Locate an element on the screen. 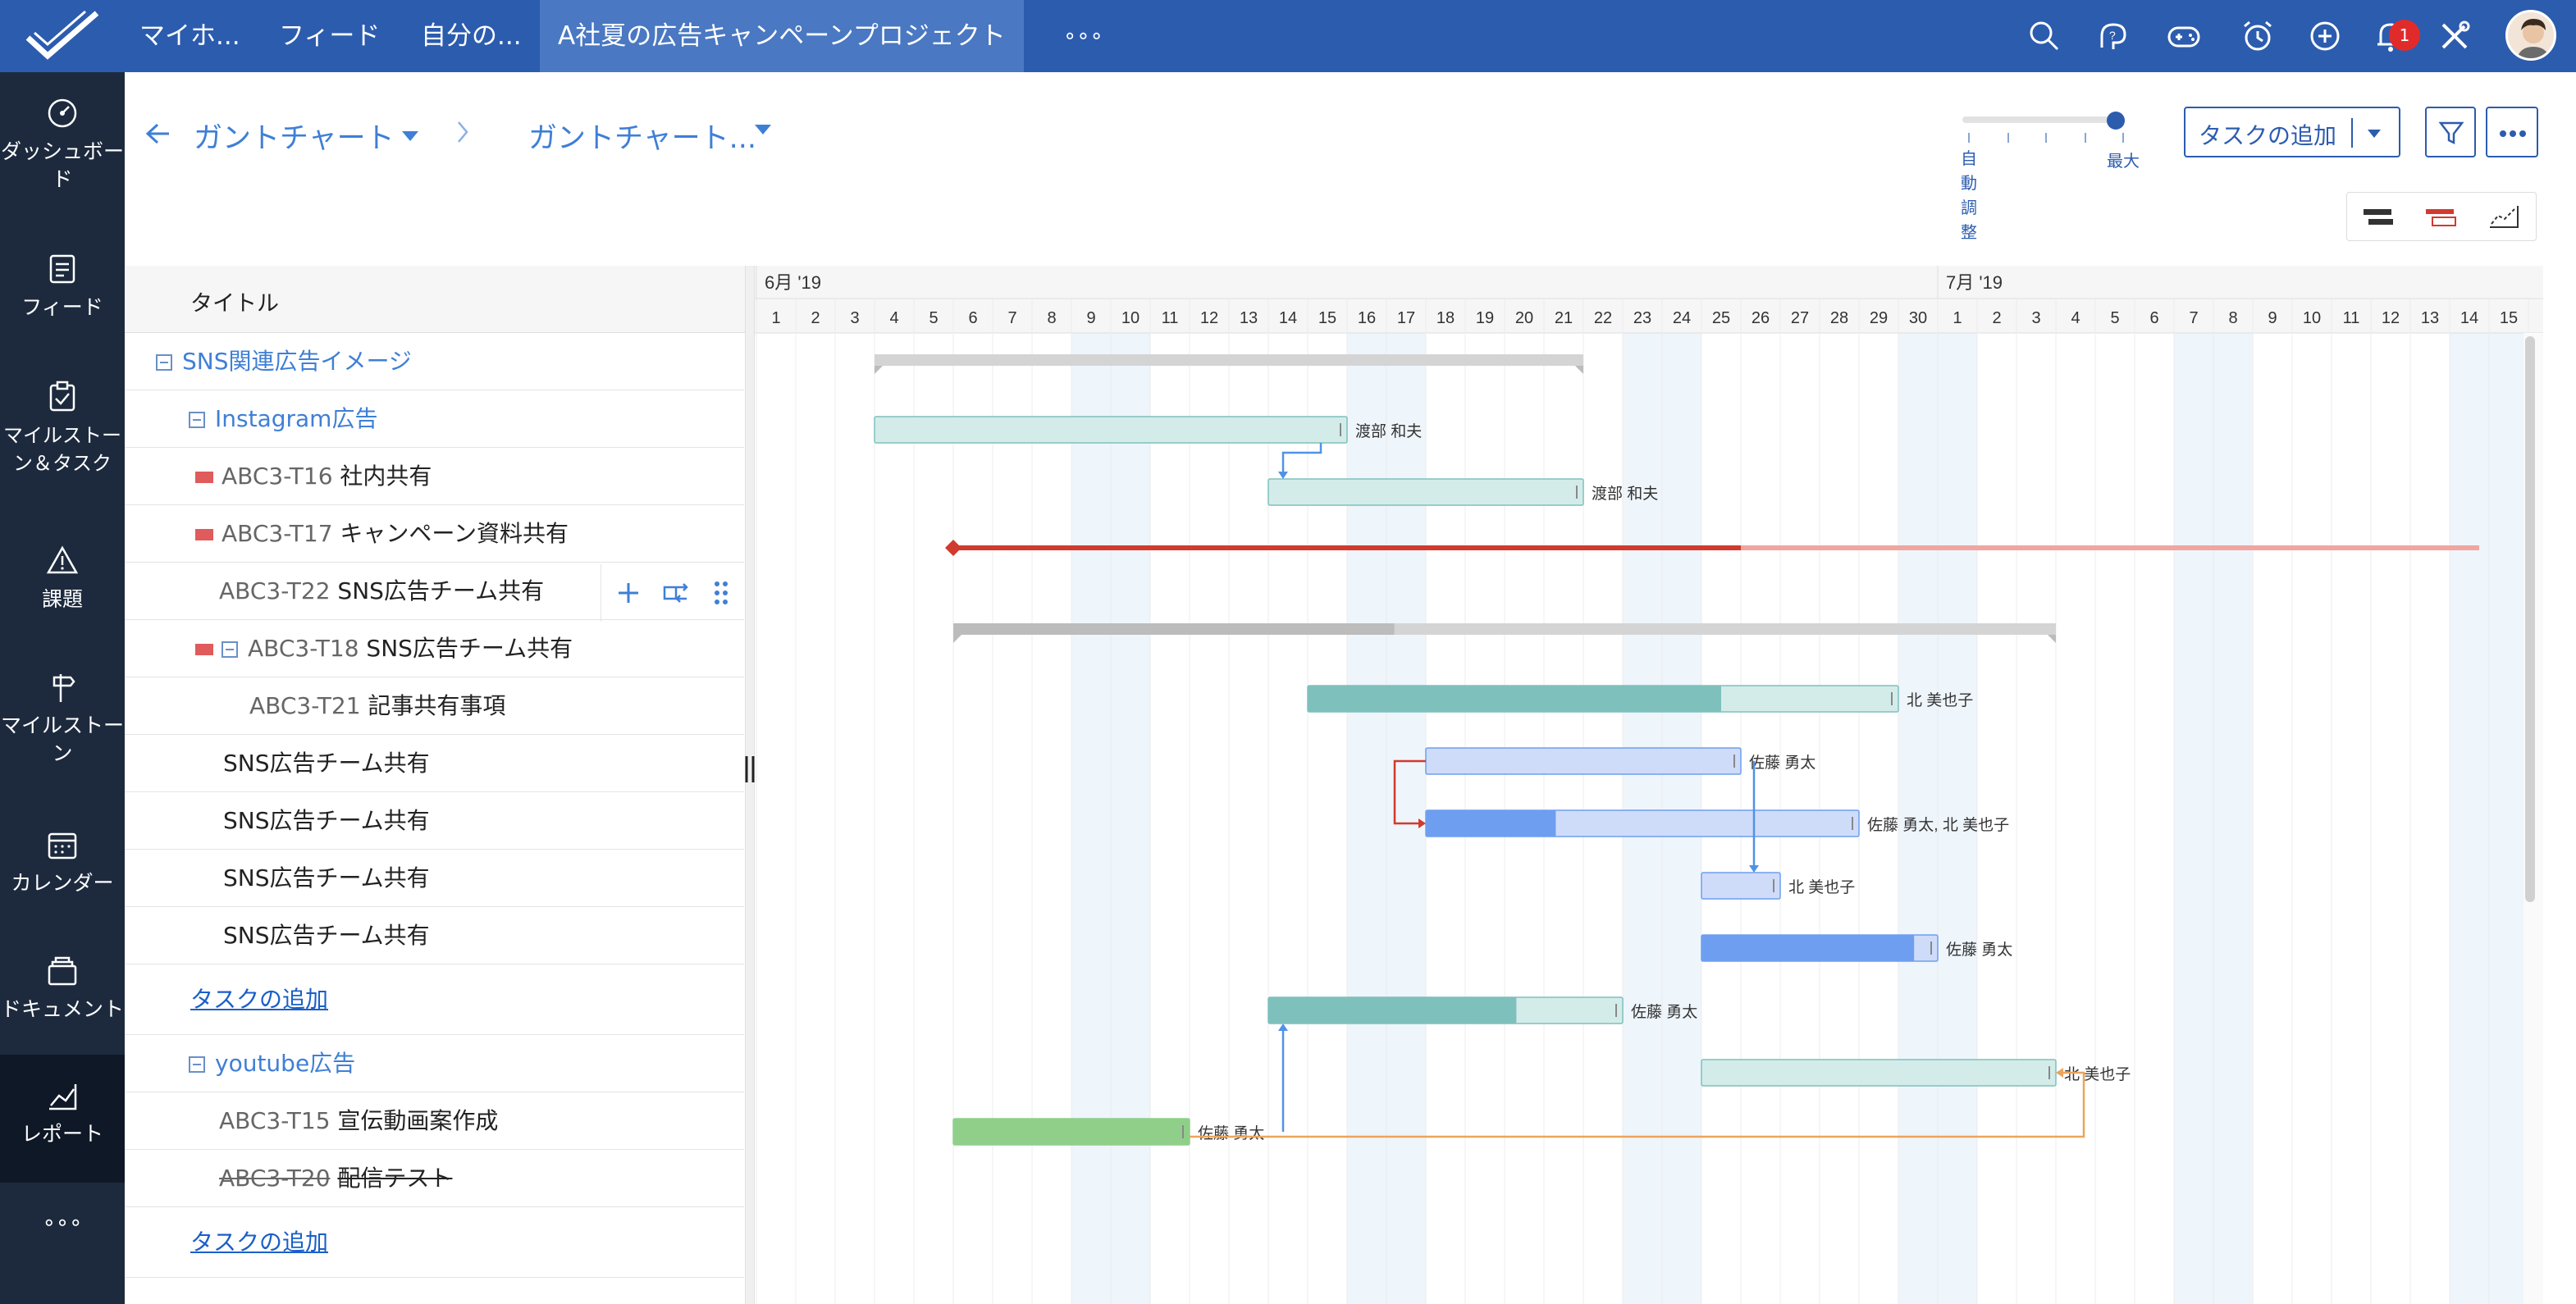  sidebar-item-reports: レポート is located at coordinates (63, 1119).